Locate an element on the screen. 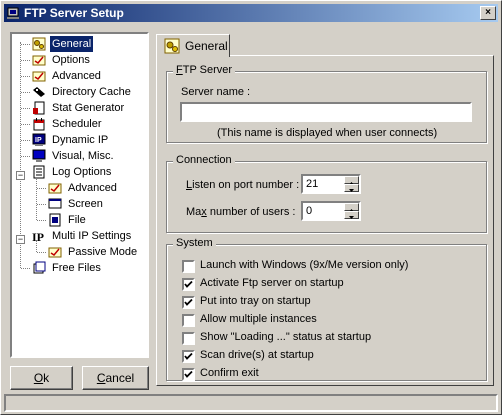 This screenshot has height=415, width=502. tree-item-label: Log Options is located at coordinates (82, 172).